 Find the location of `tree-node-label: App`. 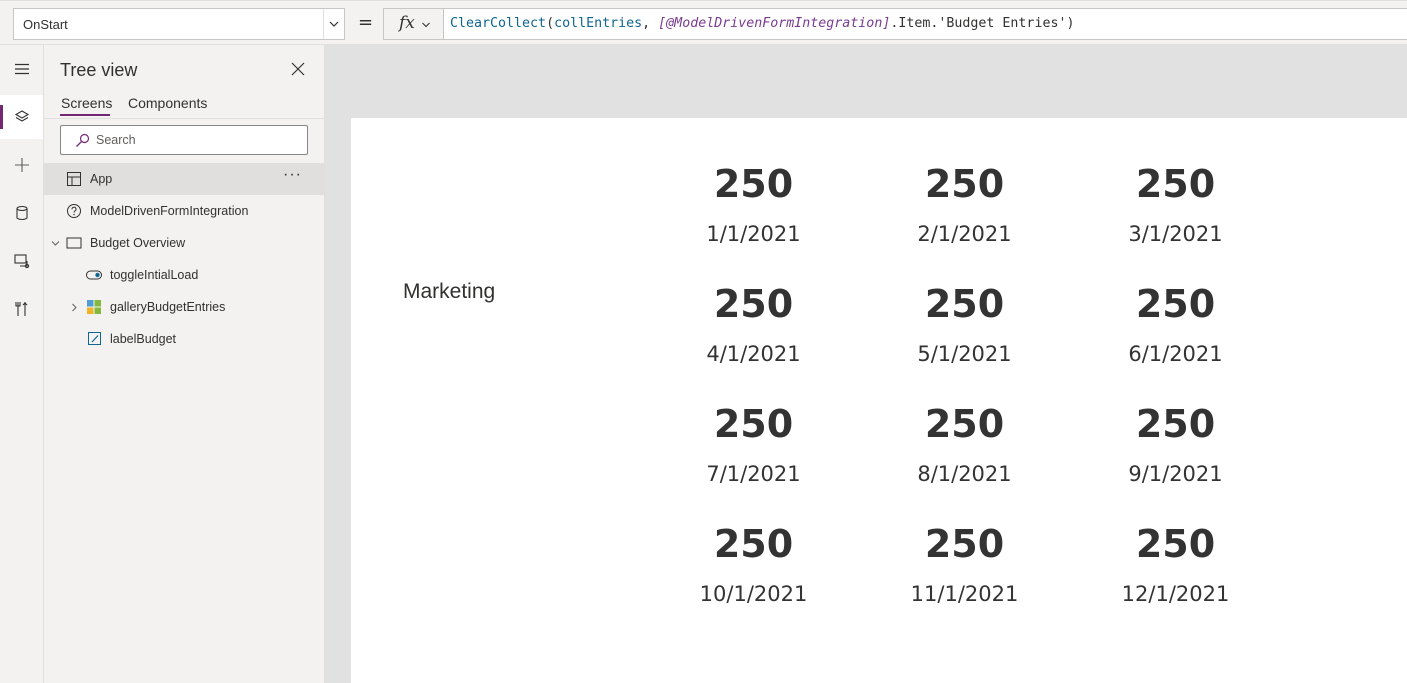

tree-node-label: App is located at coordinates (101, 179).